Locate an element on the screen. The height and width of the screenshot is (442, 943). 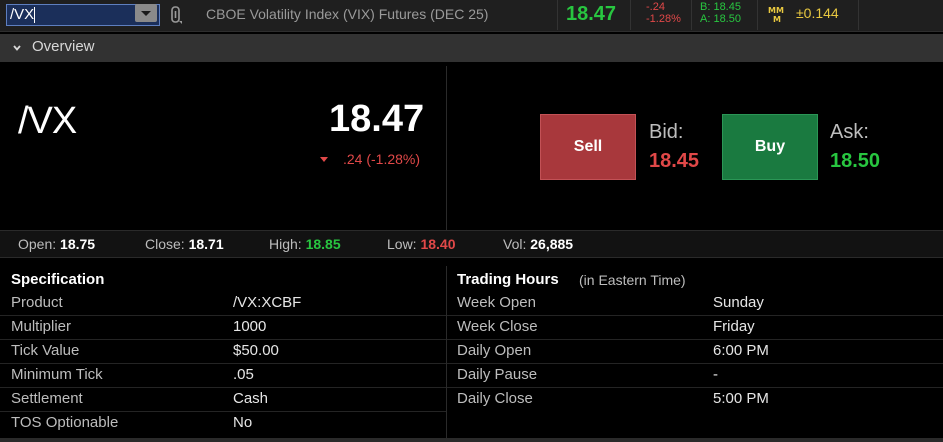
stat-close: Close: 18.71 is located at coordinates (184, 244).